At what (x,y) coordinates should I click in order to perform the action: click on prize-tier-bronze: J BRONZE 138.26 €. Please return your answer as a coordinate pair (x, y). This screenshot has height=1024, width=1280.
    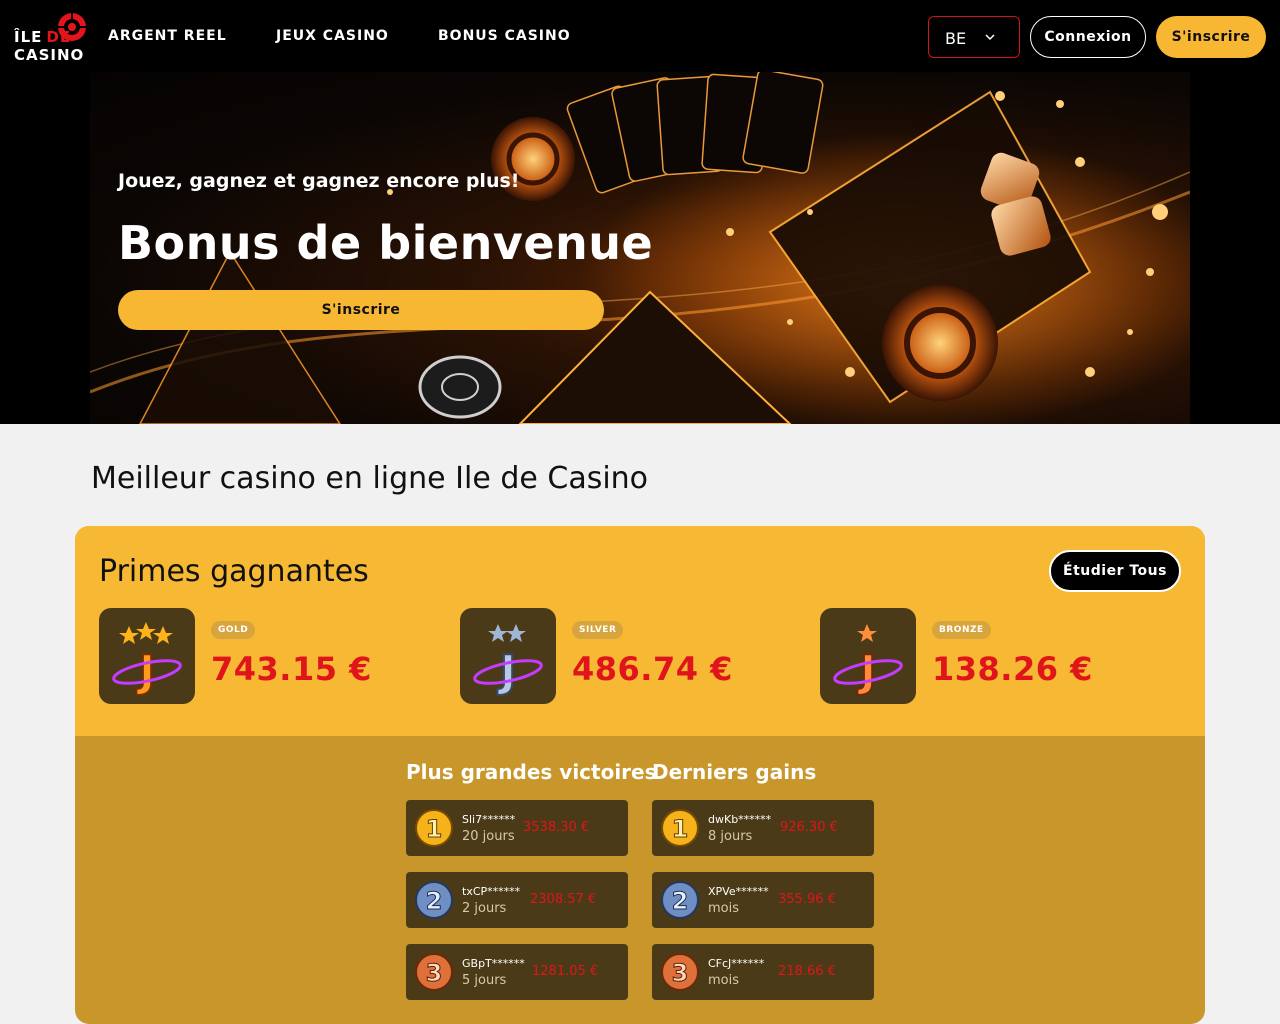
    Looking at the image, I should click on (990, 656).